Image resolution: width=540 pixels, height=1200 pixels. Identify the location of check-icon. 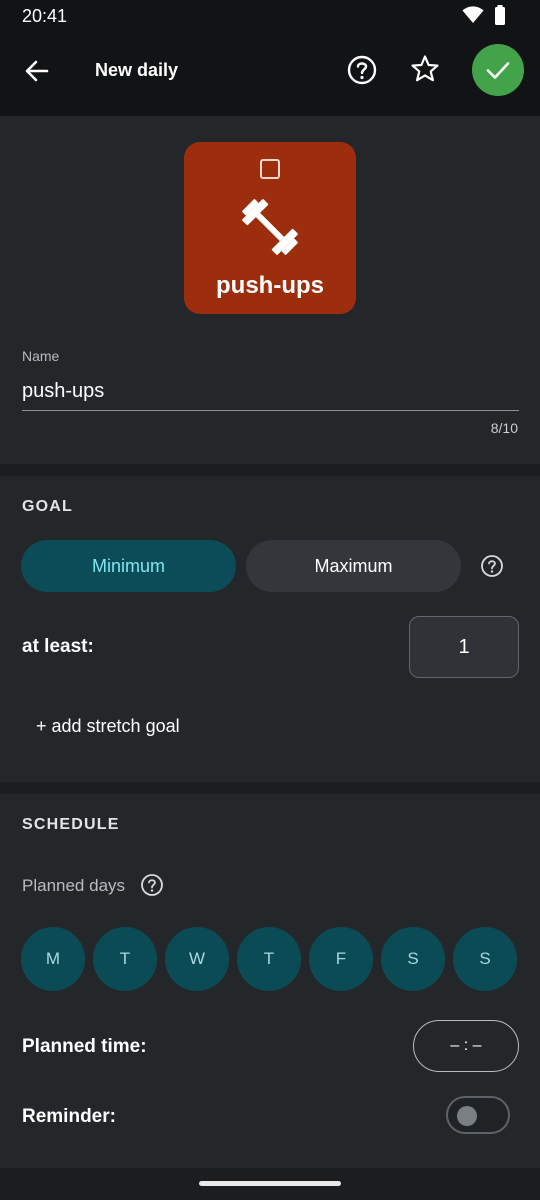
(498, 70).